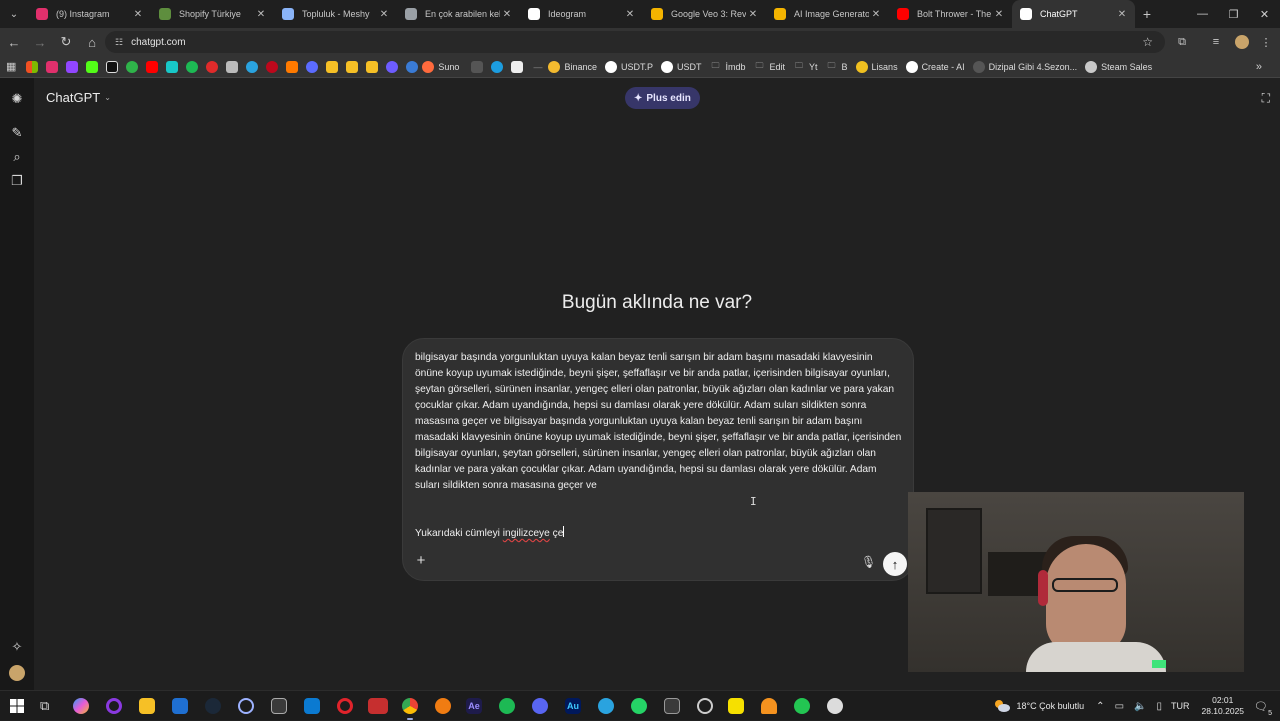  Describe the element at coordinates (11, 66) in the screenshot. I see `apps-grid-icon: ▦` at that location.